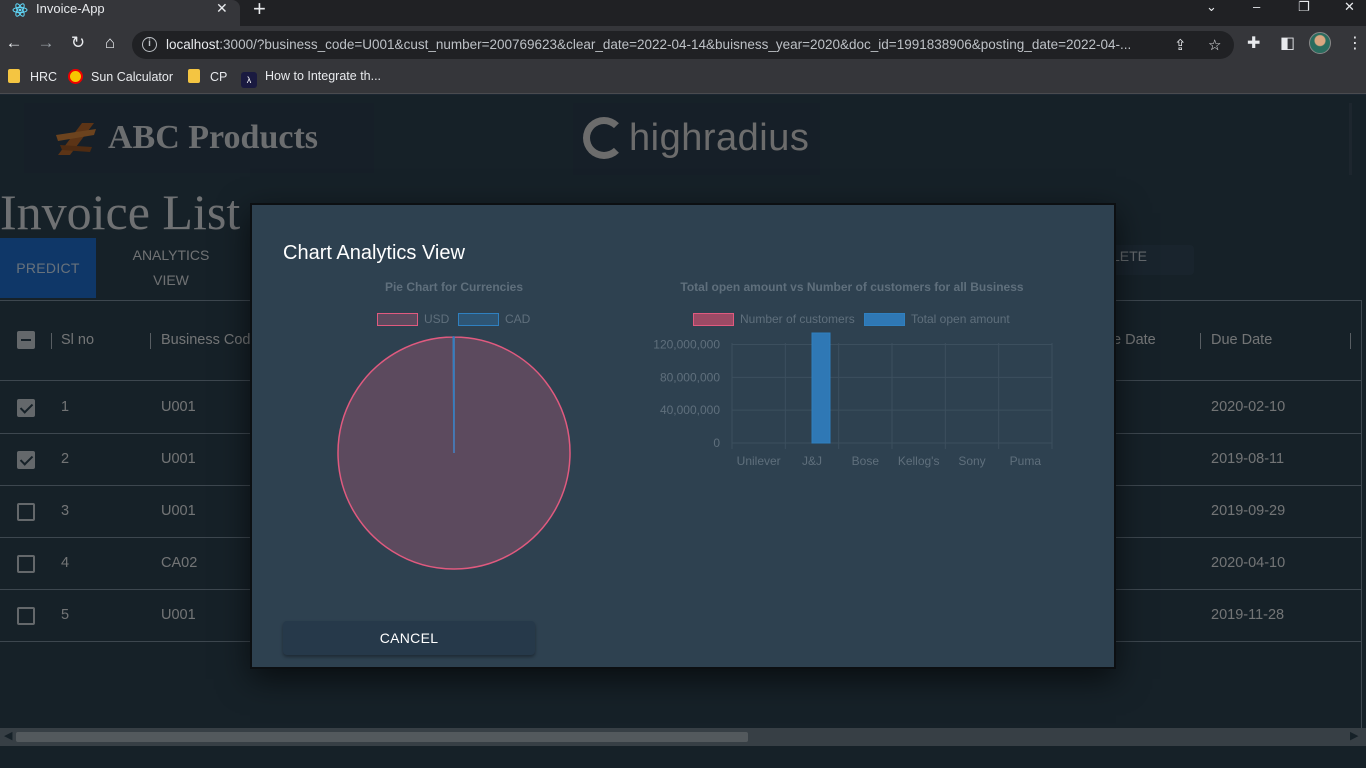 The height and width of the screenshot is (768, 1366). I want to click on x-tick-label: J&J, so click(812, 461).